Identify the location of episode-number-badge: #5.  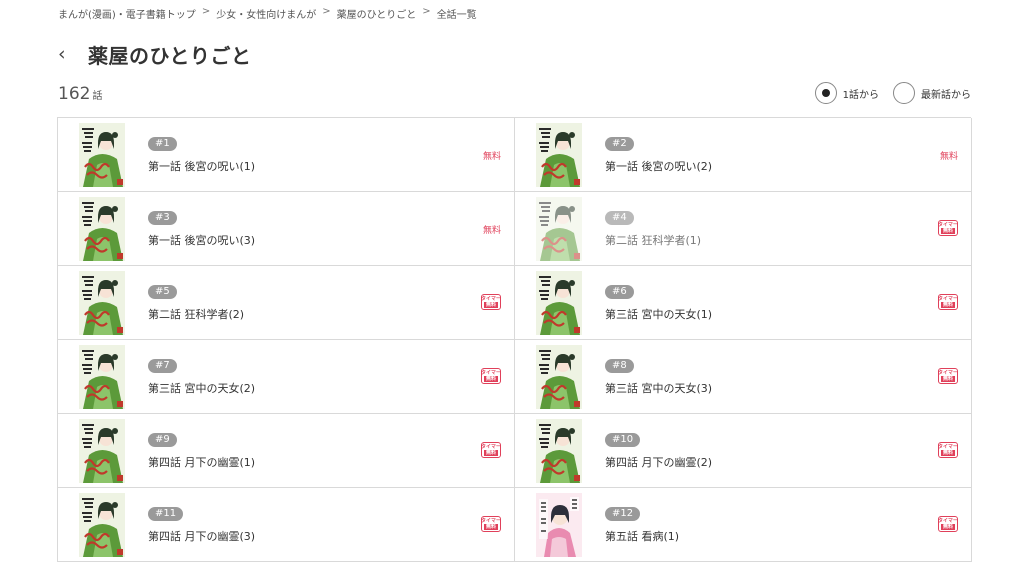
(162, 292).